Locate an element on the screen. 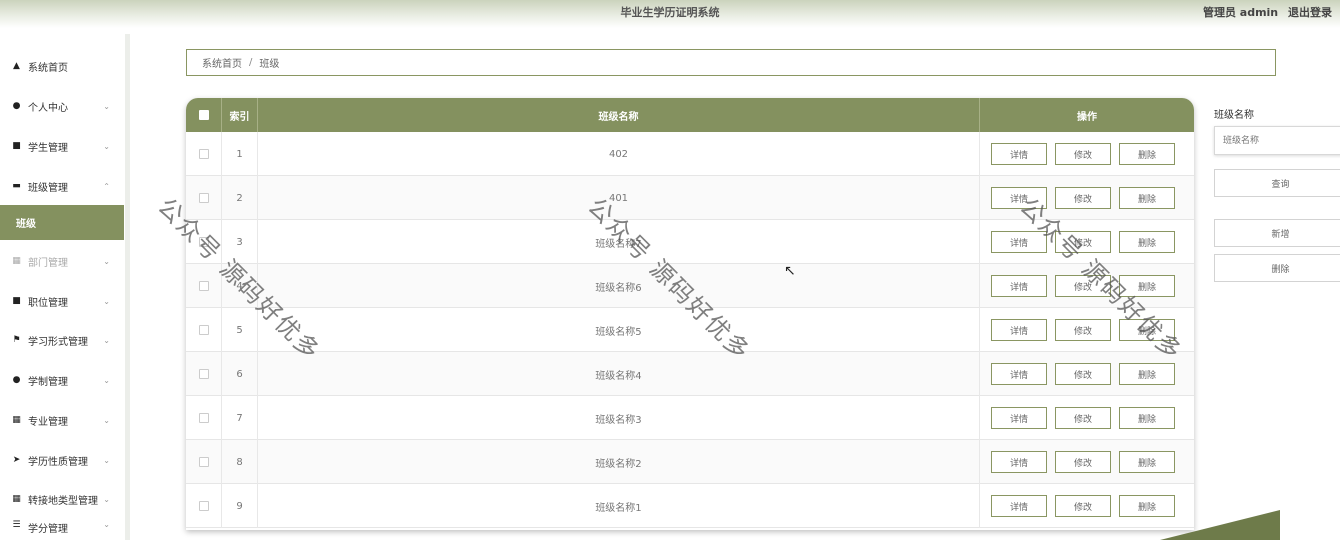 The width and height of the screenshot is (1340, 540). sidebar-item-transfer-type-management: ▦ 转接地类型管理 ⌄ is located at coordinates (62, 499).